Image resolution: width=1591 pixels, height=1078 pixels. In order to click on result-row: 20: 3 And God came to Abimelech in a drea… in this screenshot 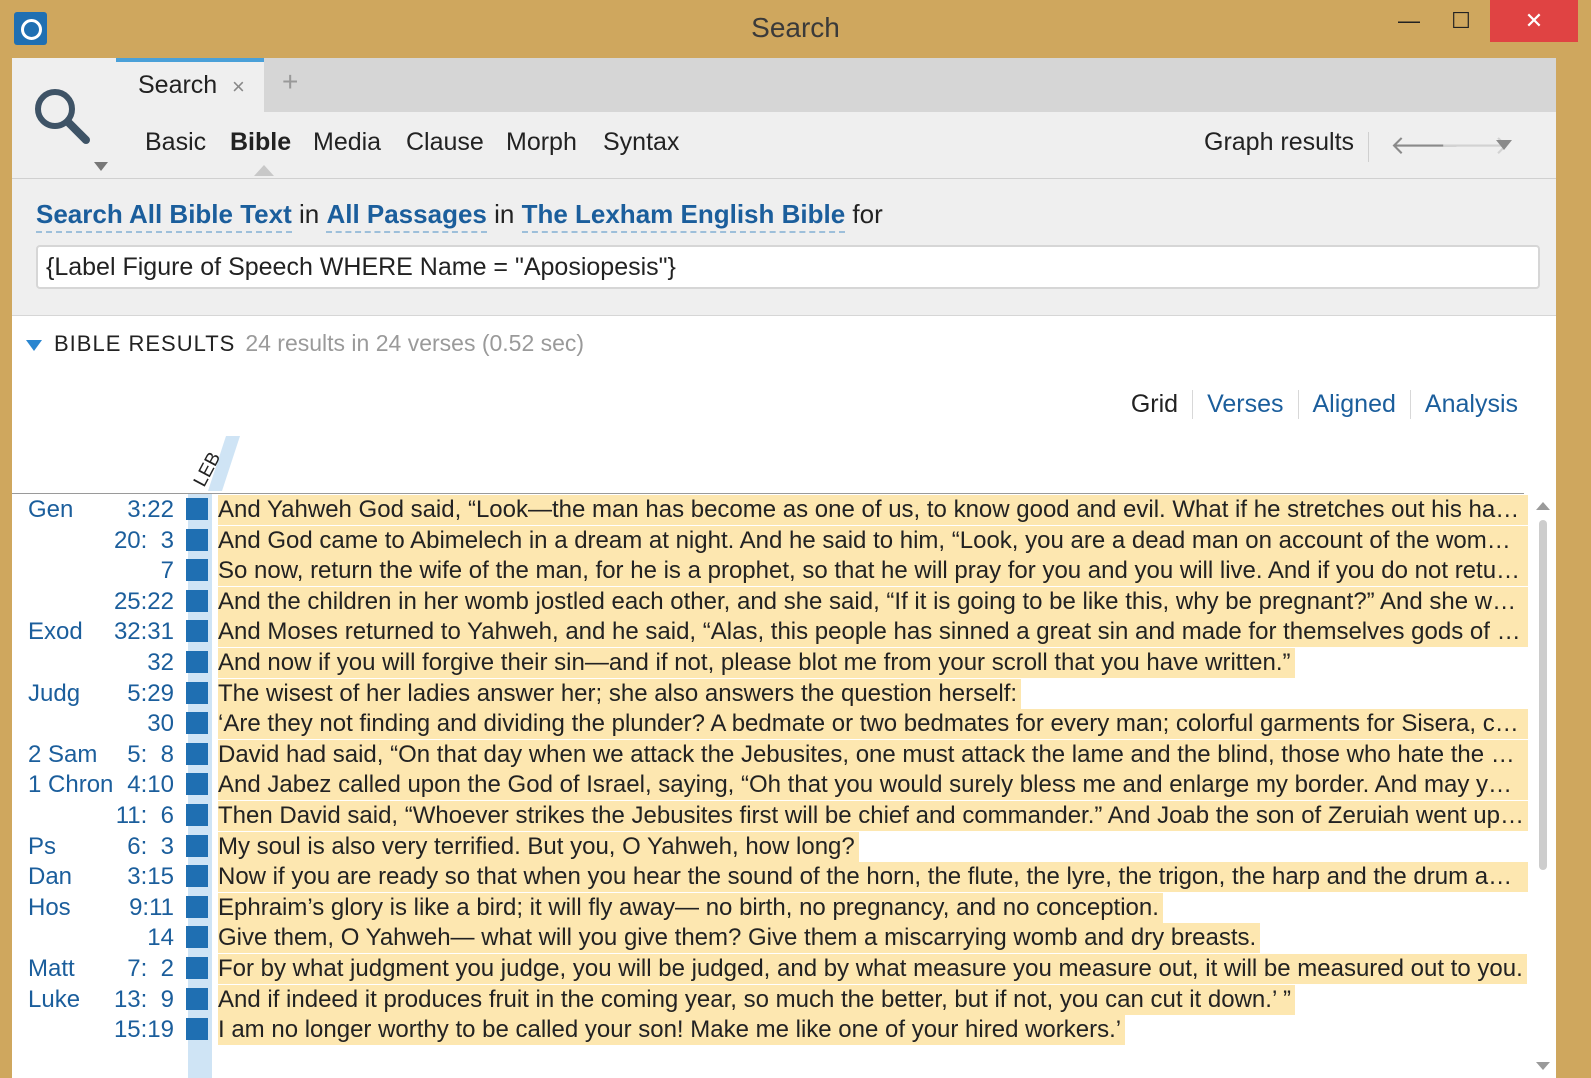, I will do `click(770, 540)`.